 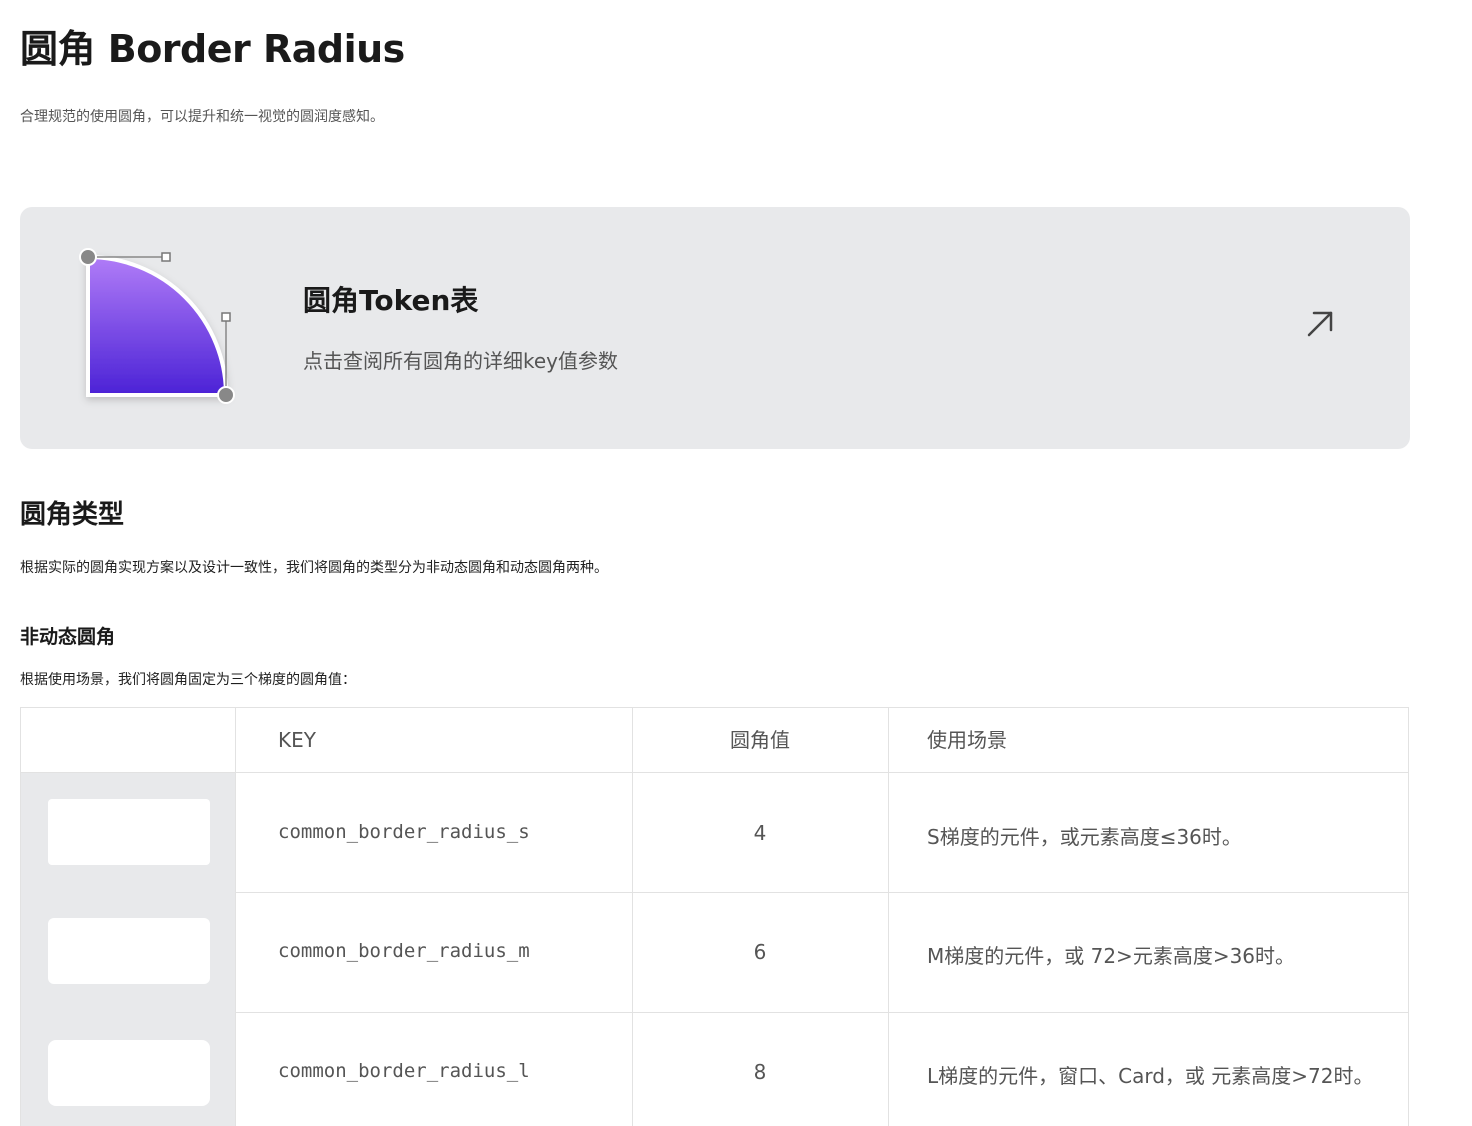 What do you see at coordinates (129, 832) in the screenshot?
I see `radius-s-preview` at bounding box center [129, 832].